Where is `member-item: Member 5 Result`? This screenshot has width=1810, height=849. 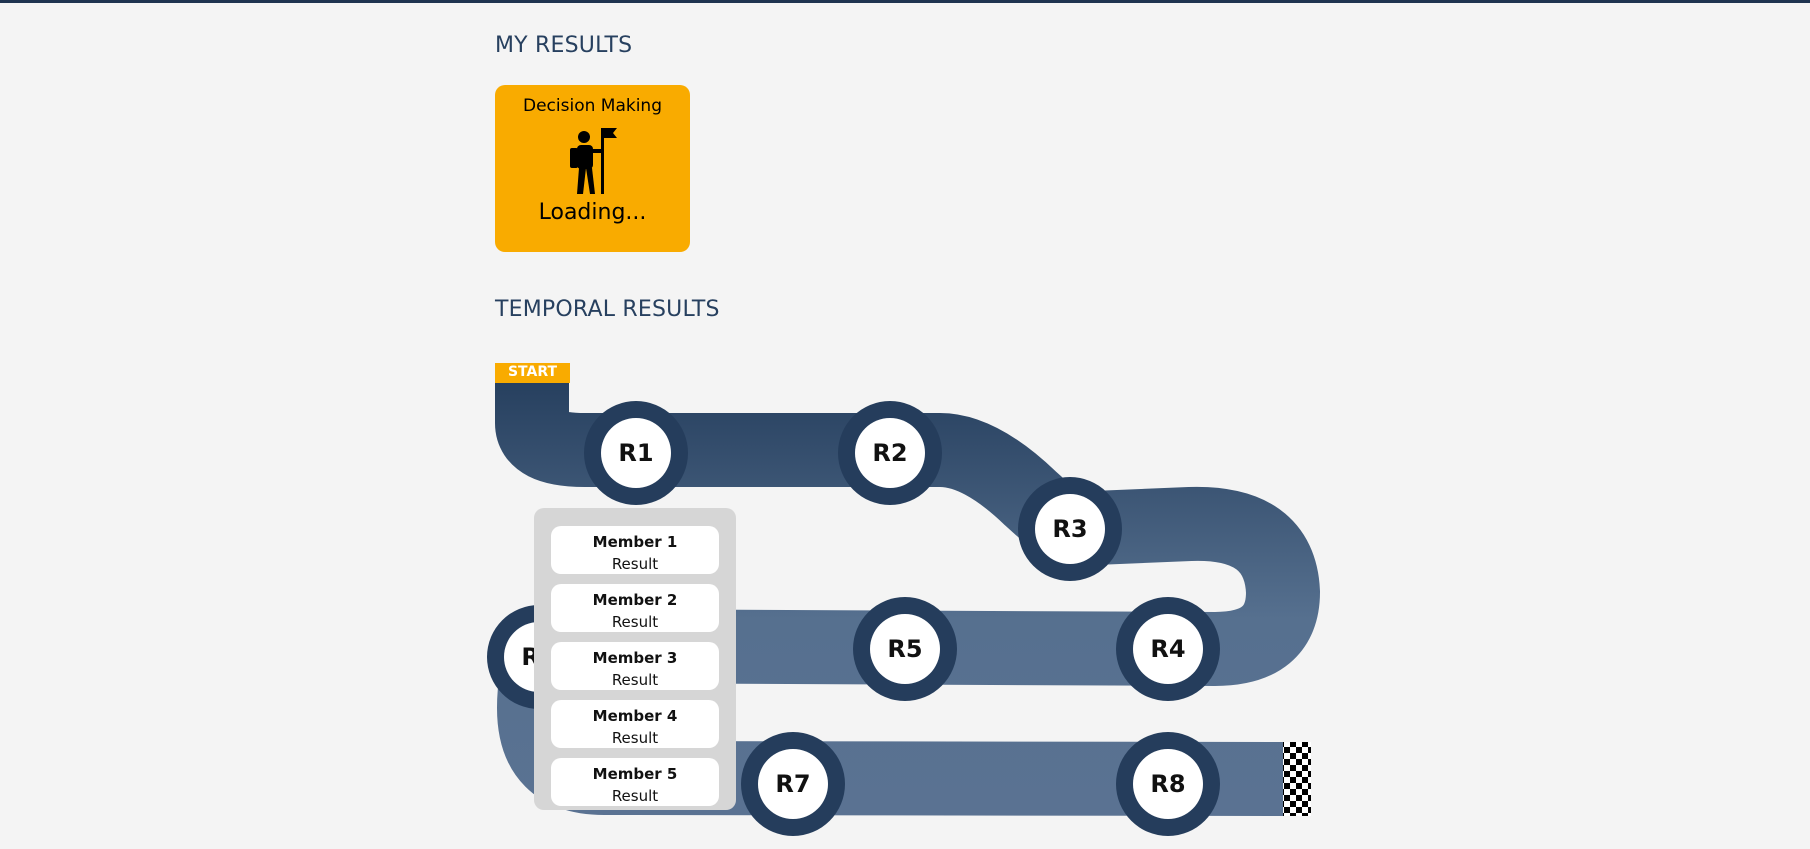 member-item: Member 5 Result is located at coordinates (635, 782).